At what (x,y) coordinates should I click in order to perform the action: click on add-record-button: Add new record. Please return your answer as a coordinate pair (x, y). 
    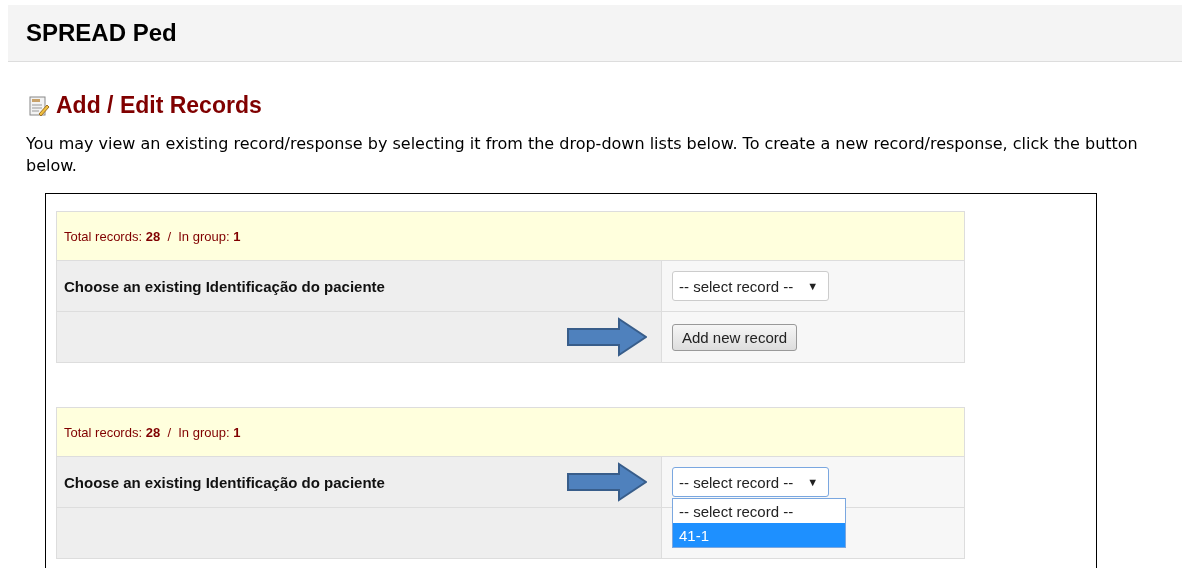
    Looking at the image, I should click on (735, 337).